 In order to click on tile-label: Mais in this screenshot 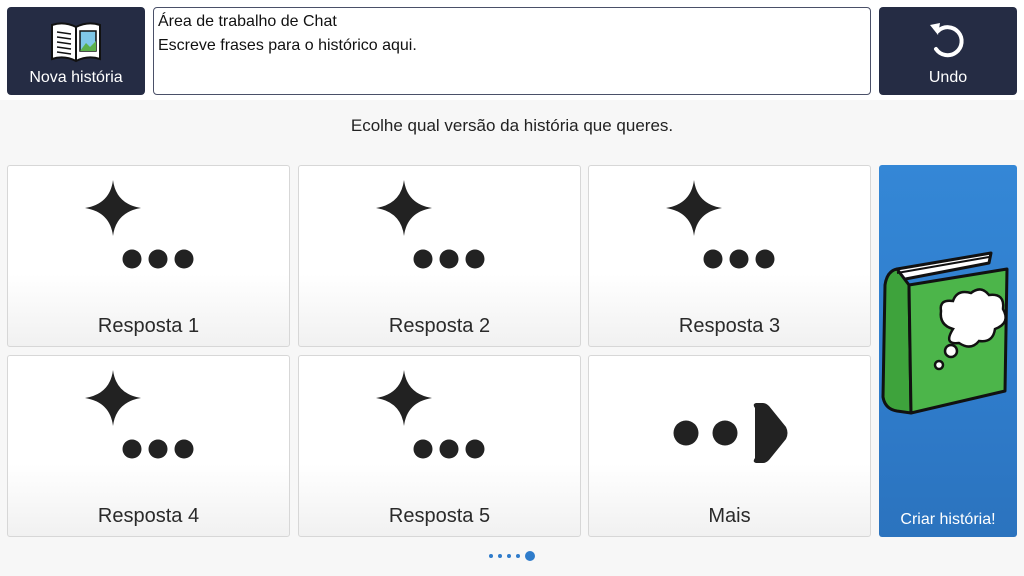, I will do `click(729, 516)`.